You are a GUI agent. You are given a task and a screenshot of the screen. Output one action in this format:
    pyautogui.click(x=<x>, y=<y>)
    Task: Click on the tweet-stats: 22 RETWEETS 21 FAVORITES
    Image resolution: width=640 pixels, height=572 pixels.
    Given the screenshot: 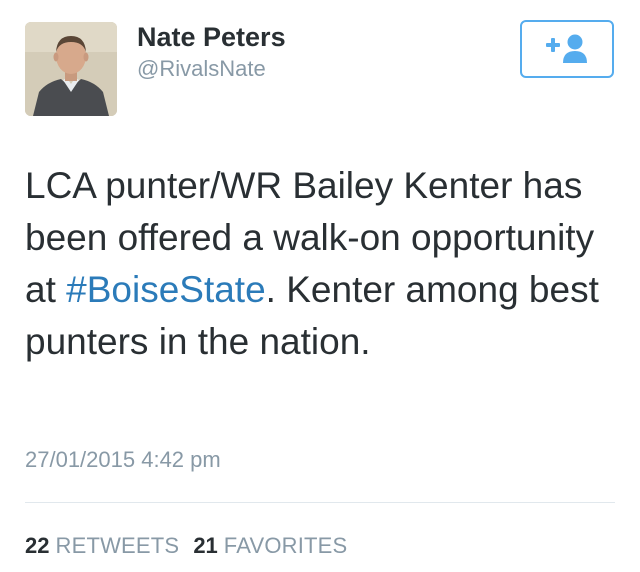 What is the action you would take?
    pyautogui.click(x=186, y=546)
    